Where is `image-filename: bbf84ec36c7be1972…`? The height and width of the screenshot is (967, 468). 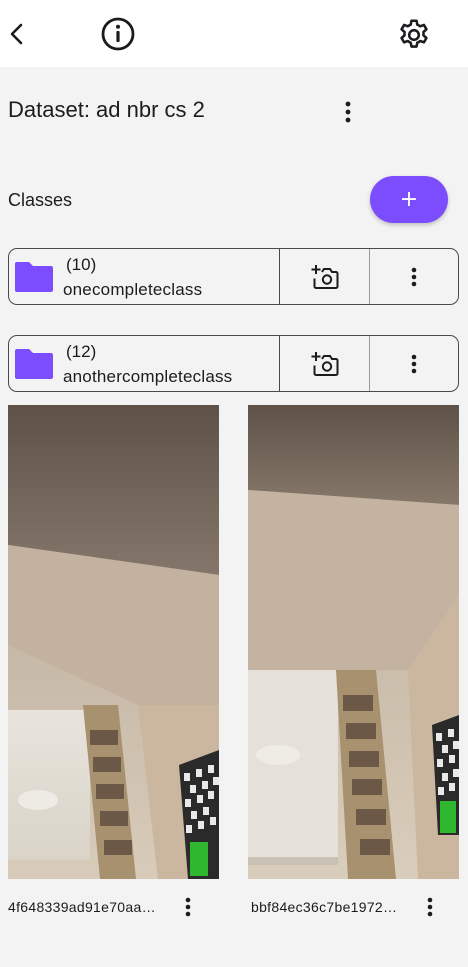 image-filename: bbf84ec36c7be1972… is located at coordinates (324, 907).